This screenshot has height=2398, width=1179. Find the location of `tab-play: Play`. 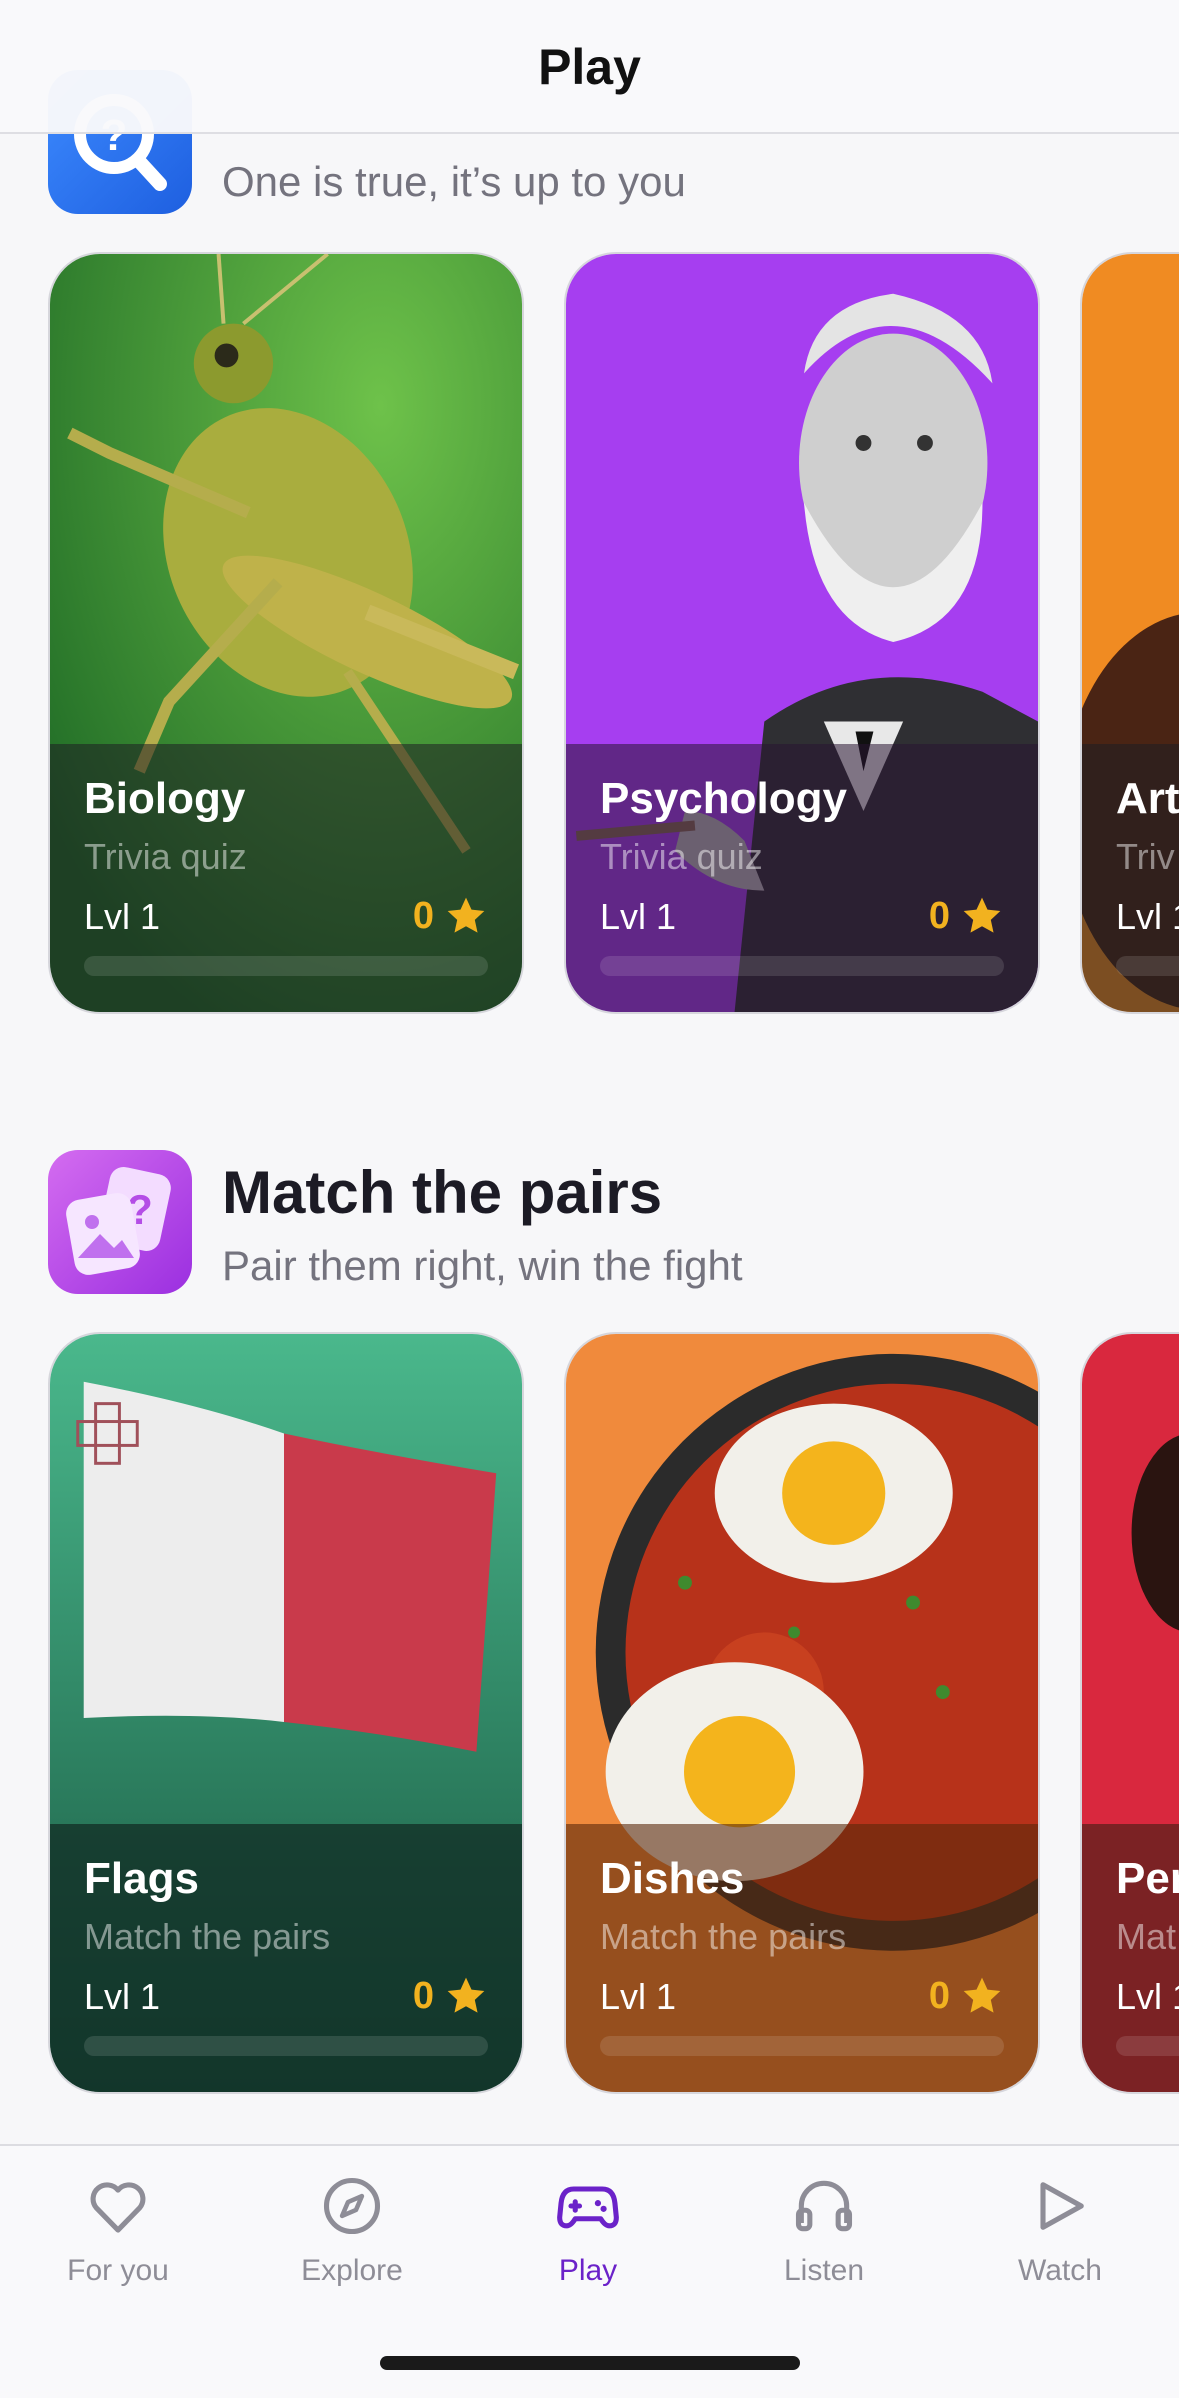

tab-play: Play is located at coordinates (588, 2231).